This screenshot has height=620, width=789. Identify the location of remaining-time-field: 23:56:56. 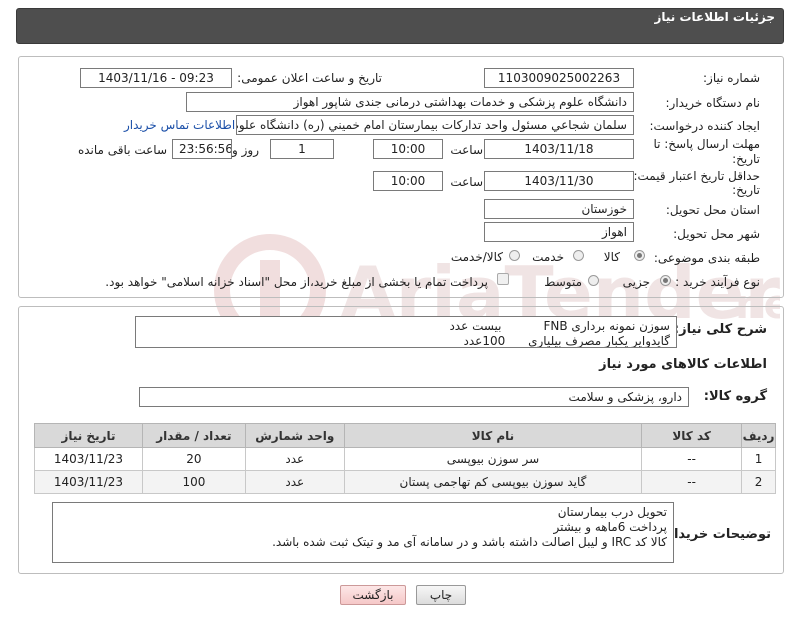
(202, 149).